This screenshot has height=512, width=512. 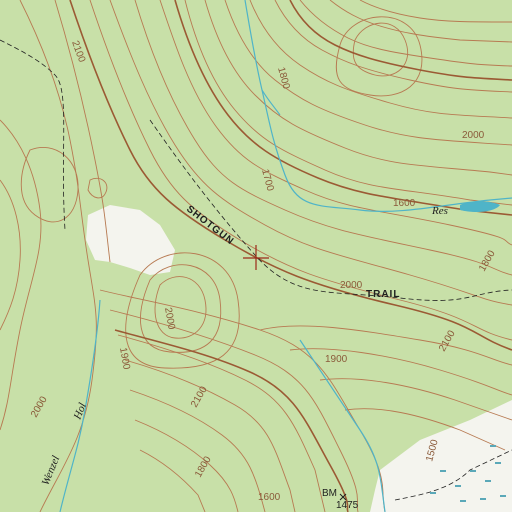 I want to click on benchmark-label: BM, so click(x=329, y=493).